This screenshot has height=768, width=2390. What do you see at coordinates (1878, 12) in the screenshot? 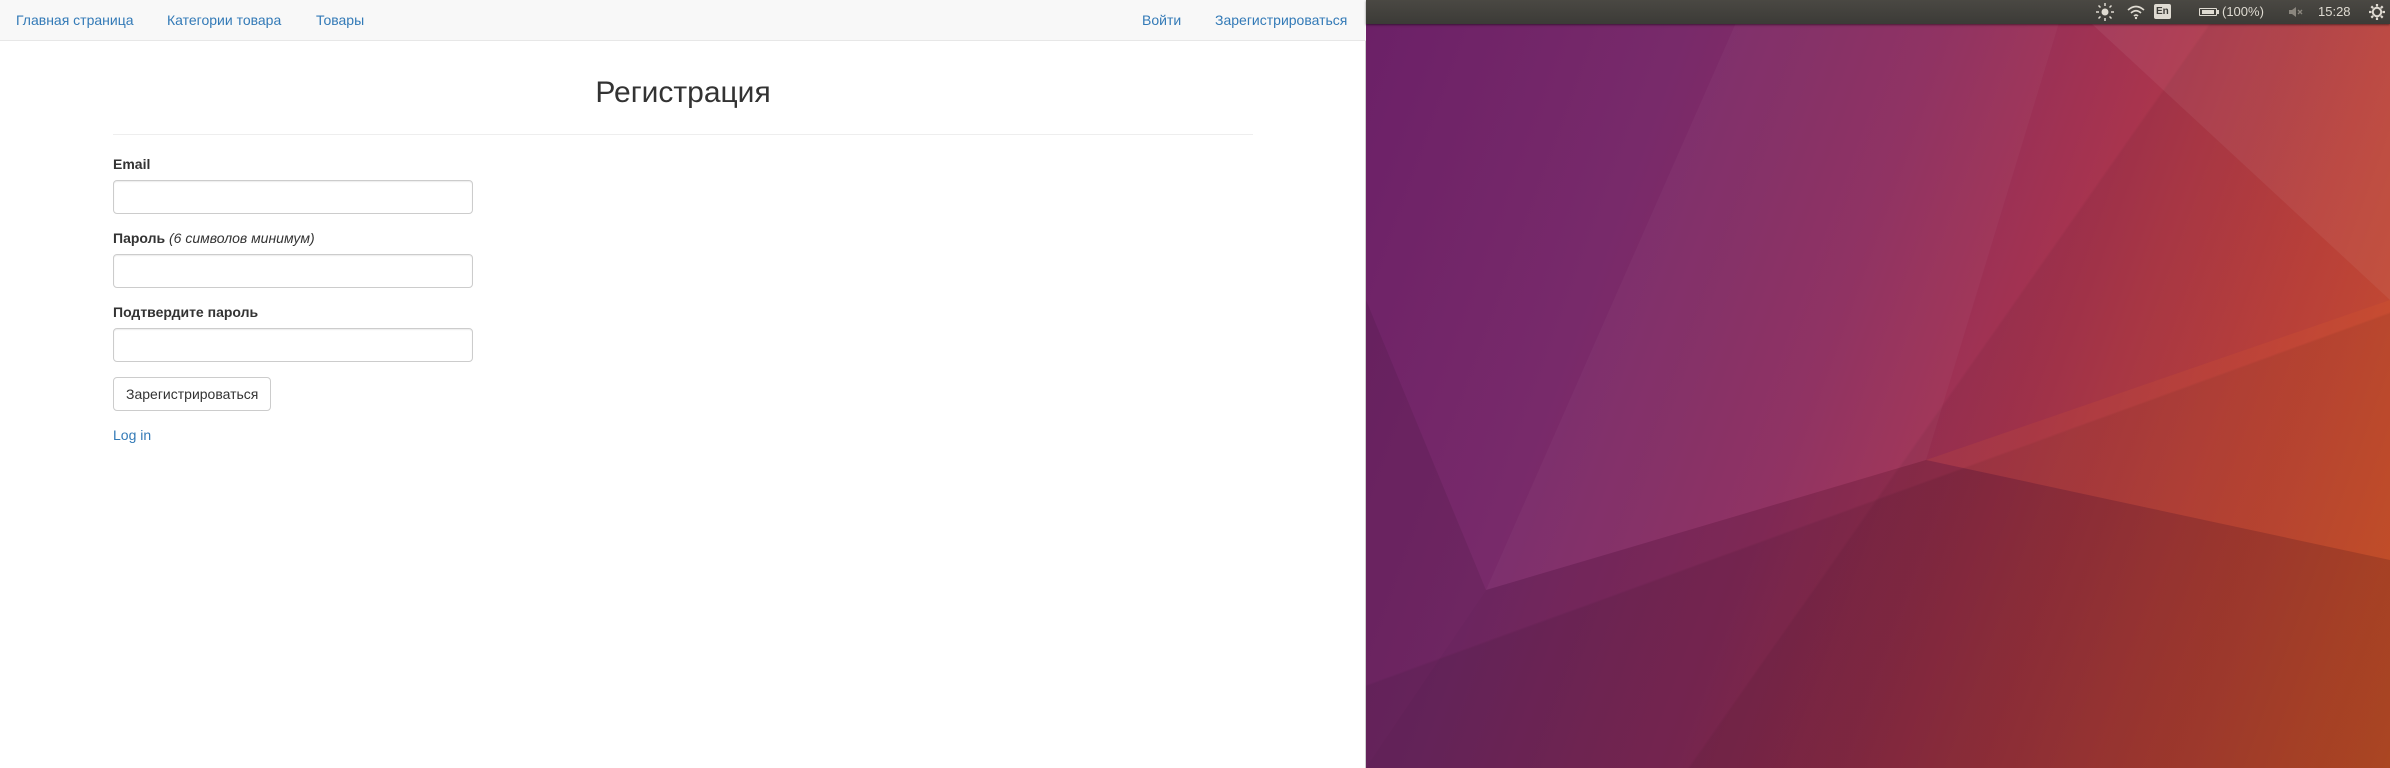
I see `system-top-panel: En (100%) 15:28` at bounding box center [1878, 12].